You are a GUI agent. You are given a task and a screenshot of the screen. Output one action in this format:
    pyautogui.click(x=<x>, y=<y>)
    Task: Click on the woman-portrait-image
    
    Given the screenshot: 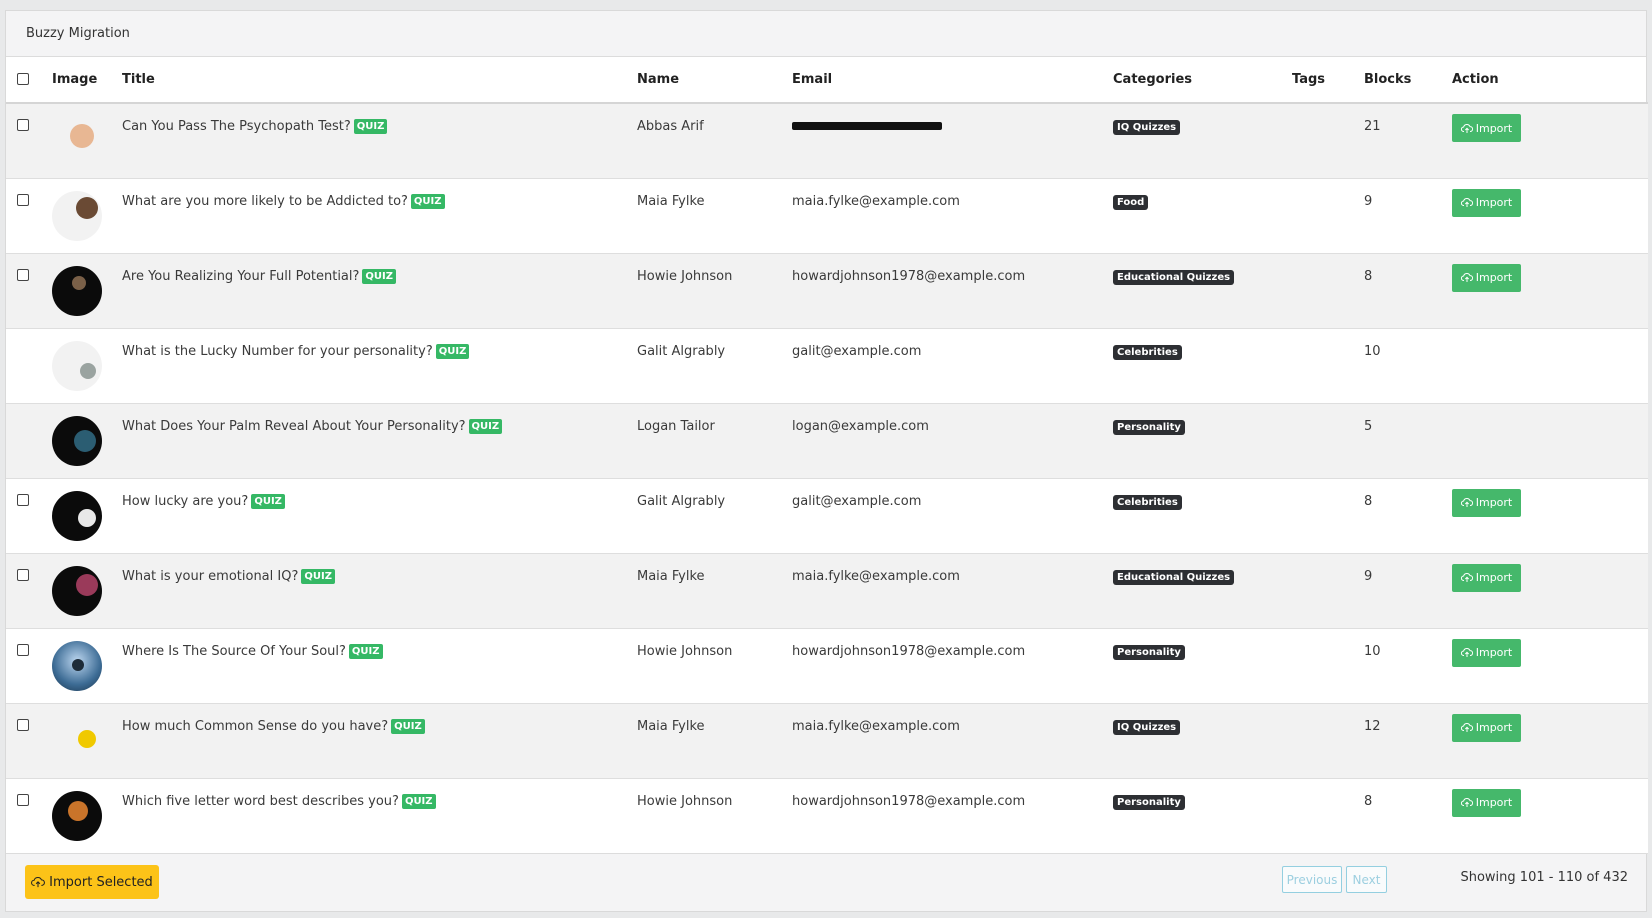 What is the action you would take?
    pyautogui.click(x=77, y=215)
    